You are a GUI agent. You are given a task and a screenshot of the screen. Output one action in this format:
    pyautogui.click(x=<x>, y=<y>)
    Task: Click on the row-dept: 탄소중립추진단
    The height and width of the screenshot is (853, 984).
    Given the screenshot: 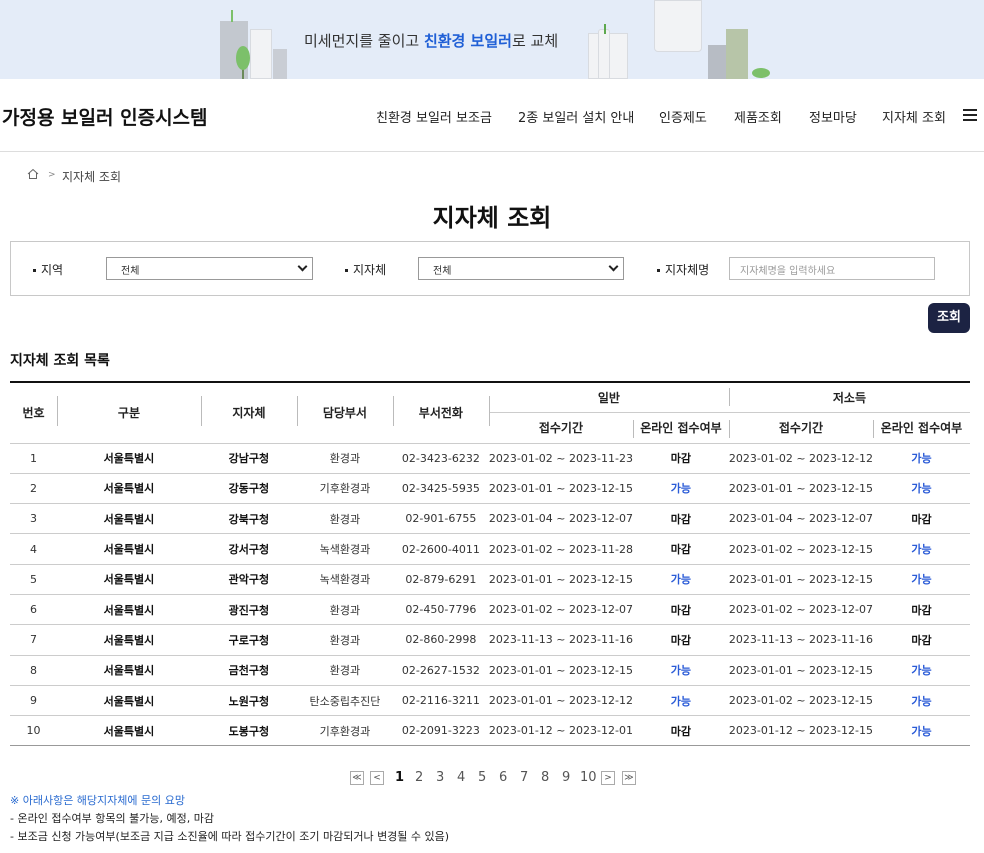 What is the action you would take?
    pyautogui.click(x=344, y=701)
    